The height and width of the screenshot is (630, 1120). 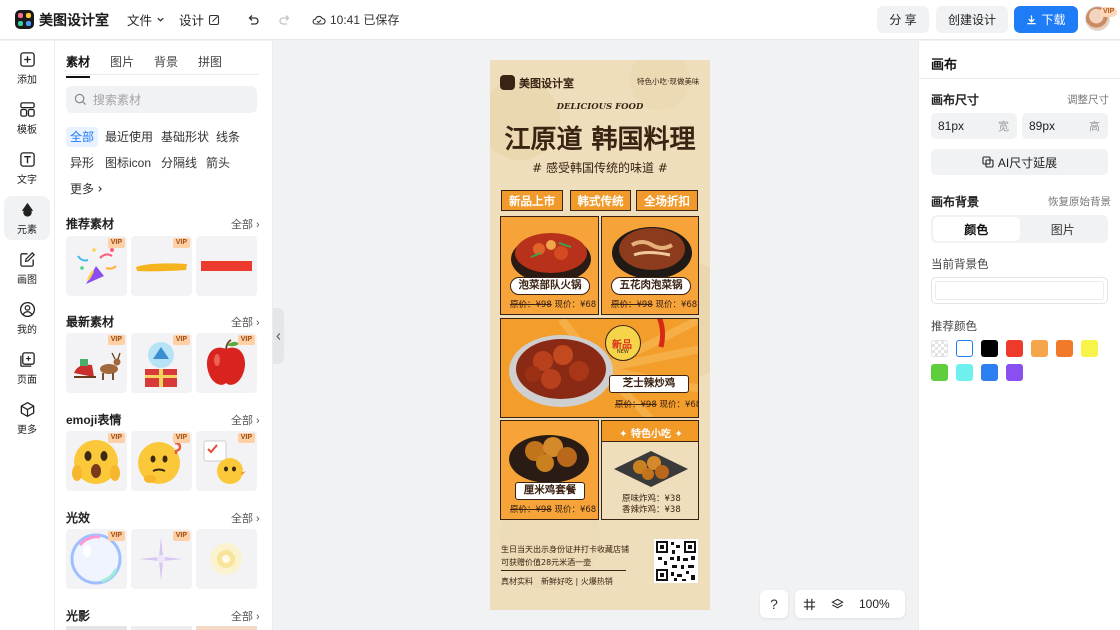 I want to click on new-badge: 新品 NEW, so click(x=623, y=343).